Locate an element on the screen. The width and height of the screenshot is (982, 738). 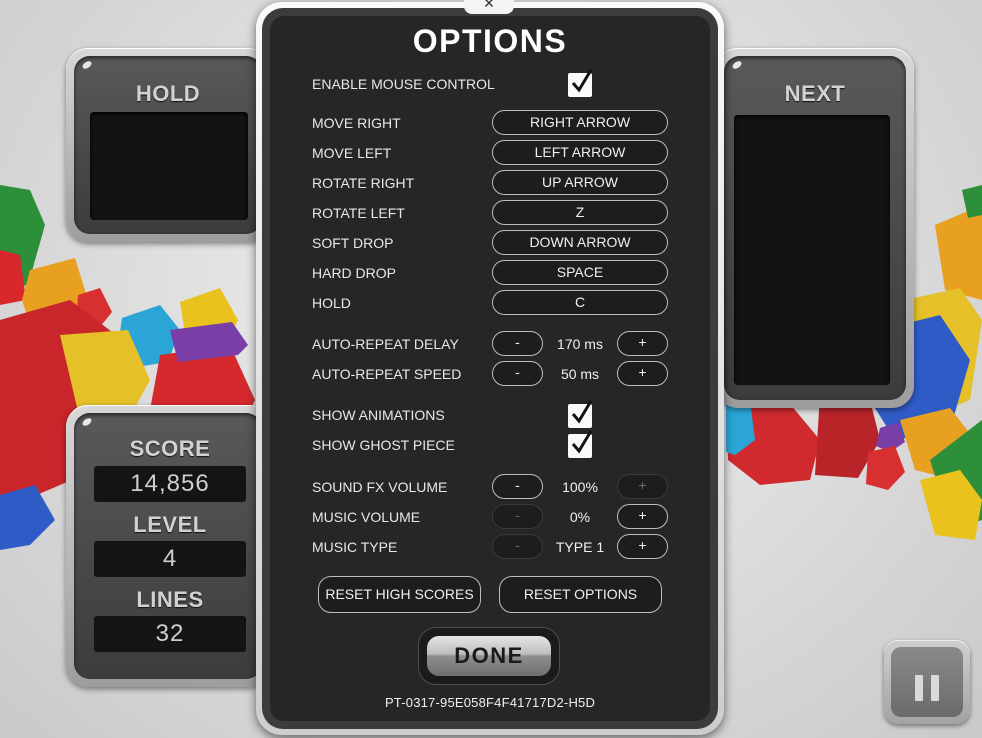
show-animations-checkbox is located at coordinates (580, 414).